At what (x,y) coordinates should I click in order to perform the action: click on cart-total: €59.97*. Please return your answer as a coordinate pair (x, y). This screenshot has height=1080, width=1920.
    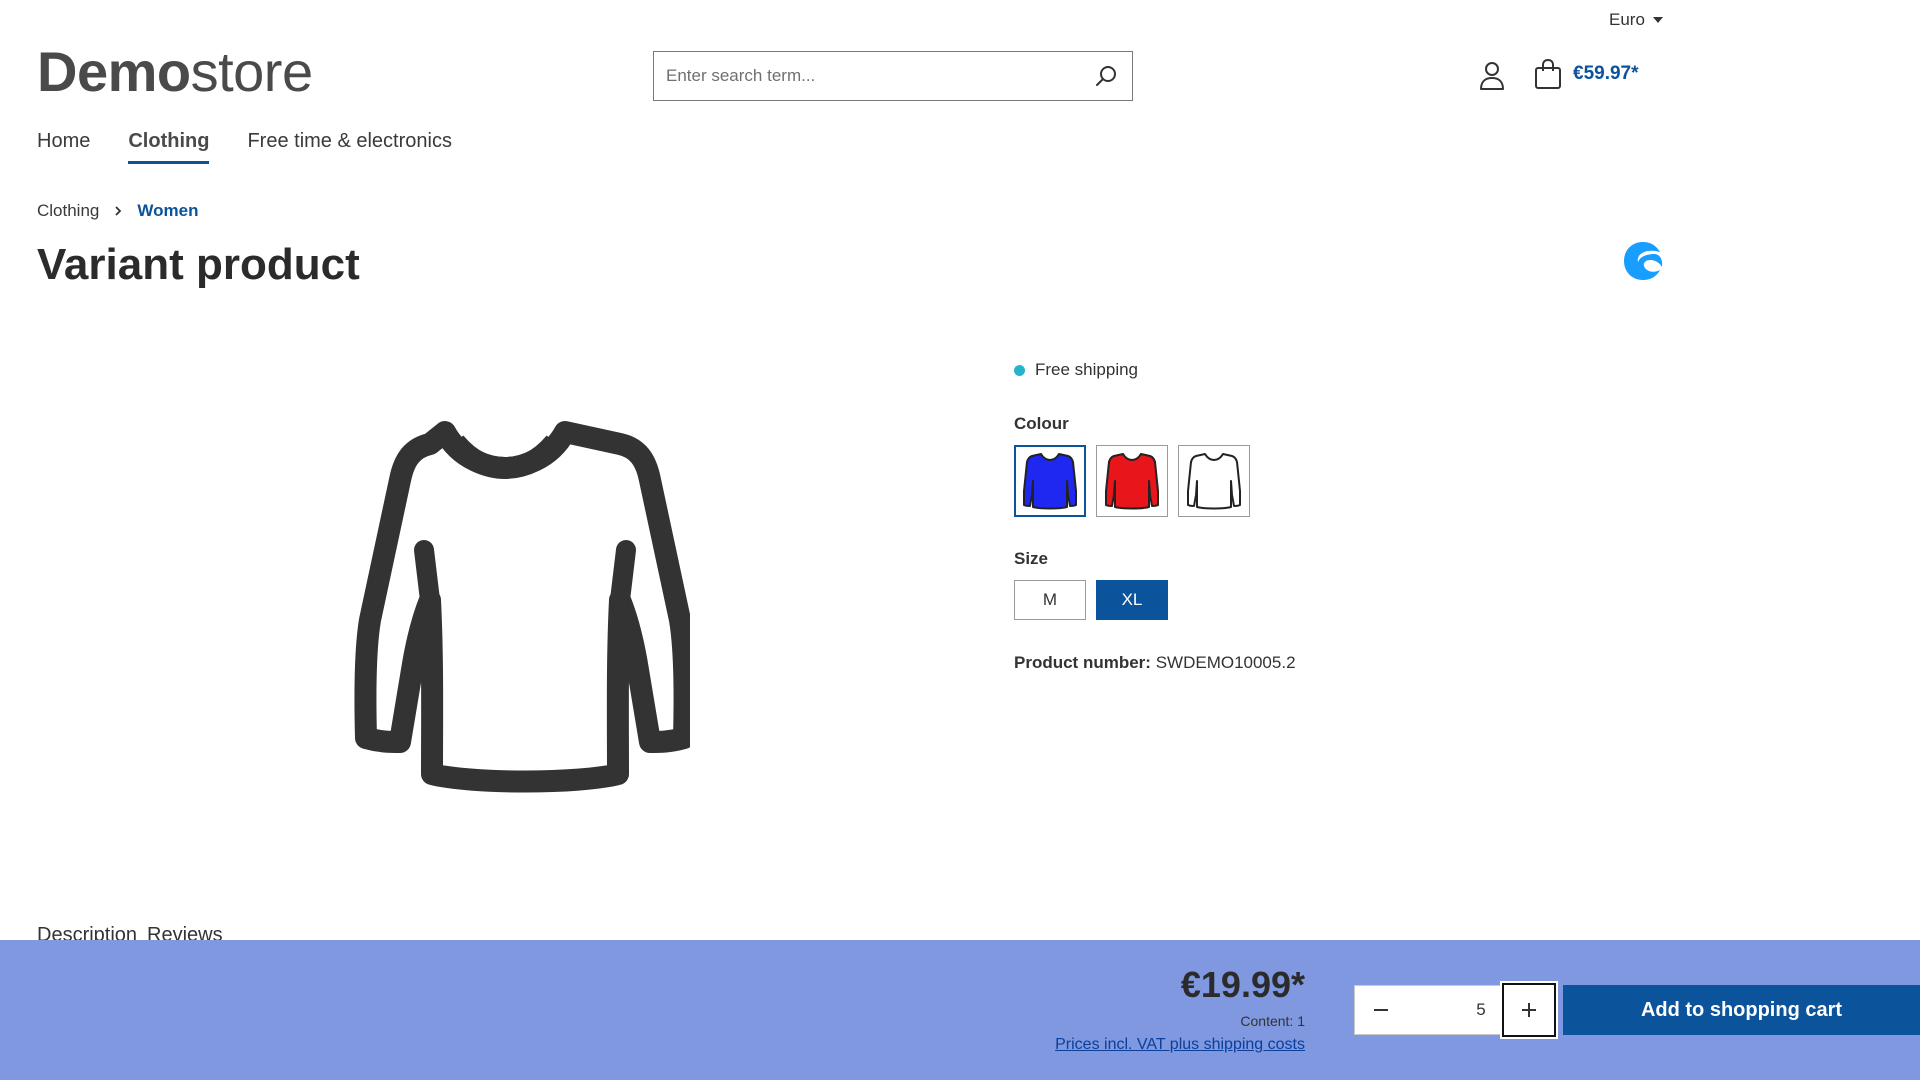
    Looking at the image, I should click on (1606, 73).